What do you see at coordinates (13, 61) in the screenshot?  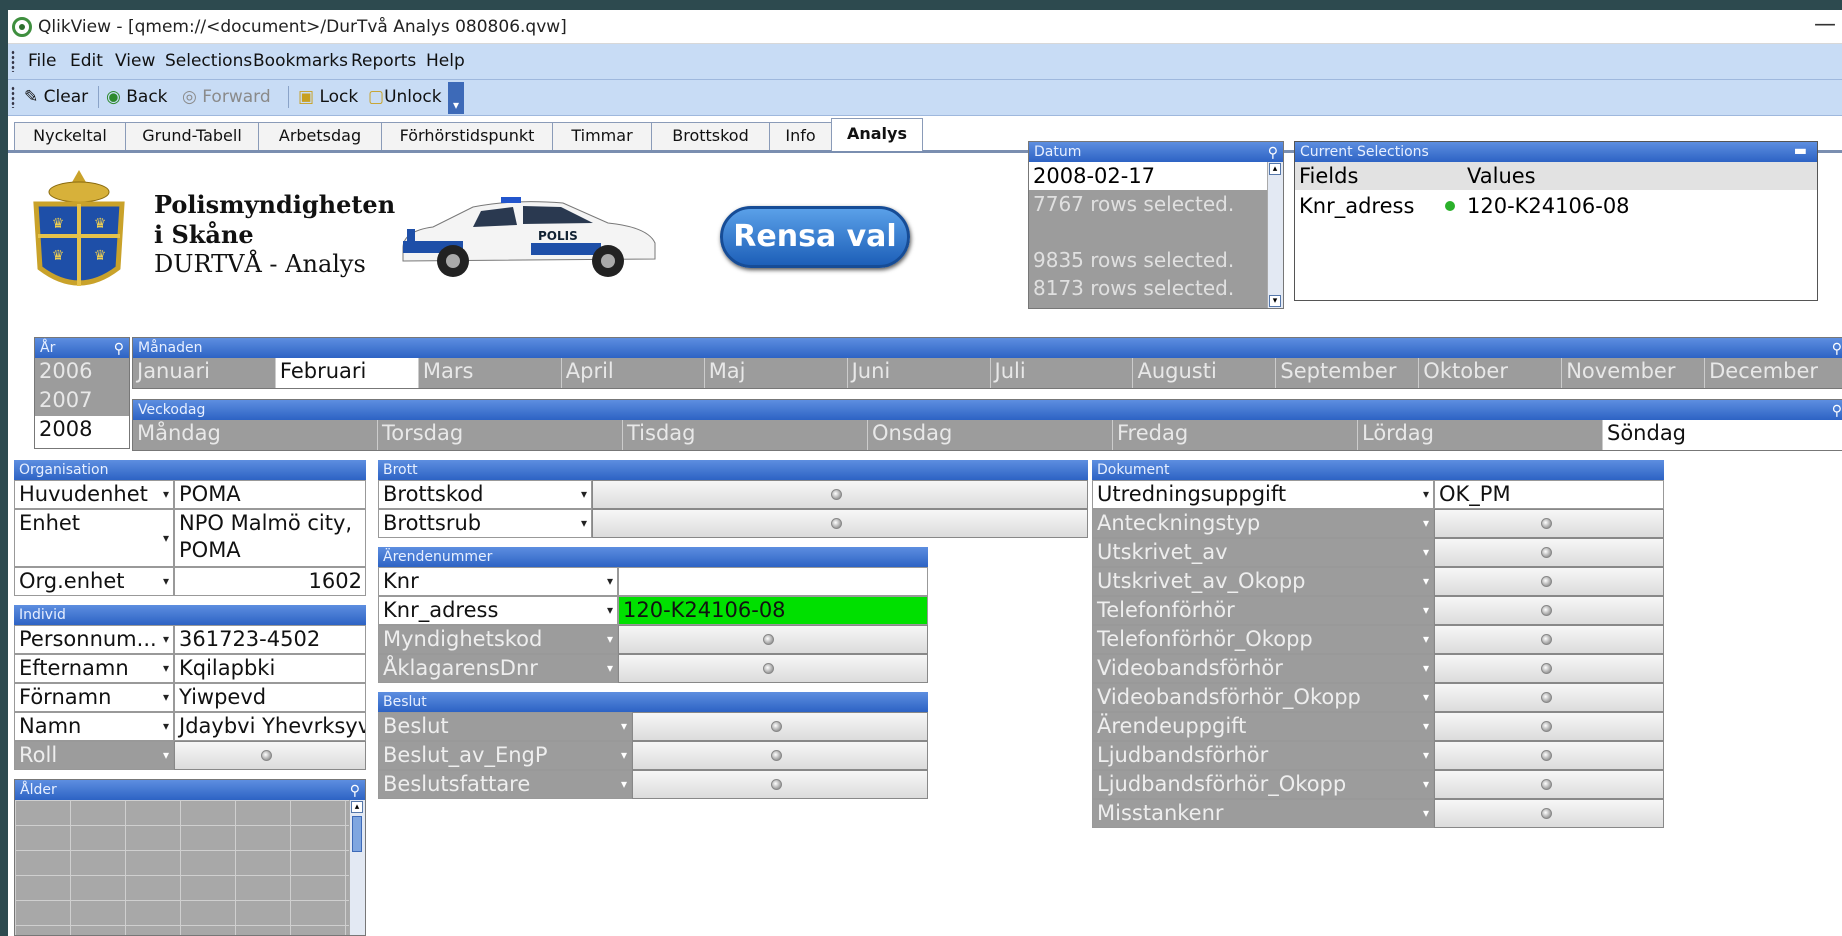 I see `menu-grip` at bounding box center [13, 61].